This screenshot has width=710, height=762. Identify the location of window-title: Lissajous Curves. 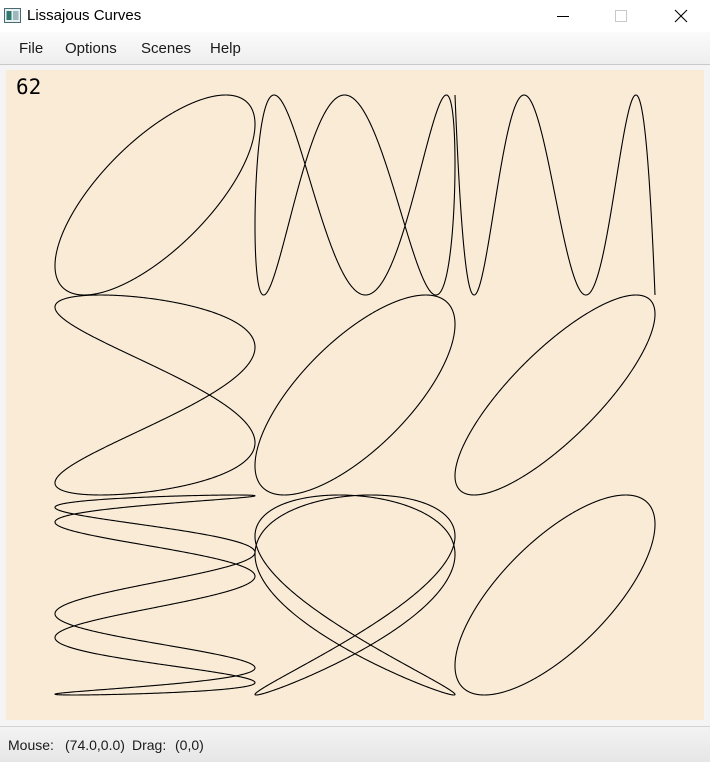
(84, 15).